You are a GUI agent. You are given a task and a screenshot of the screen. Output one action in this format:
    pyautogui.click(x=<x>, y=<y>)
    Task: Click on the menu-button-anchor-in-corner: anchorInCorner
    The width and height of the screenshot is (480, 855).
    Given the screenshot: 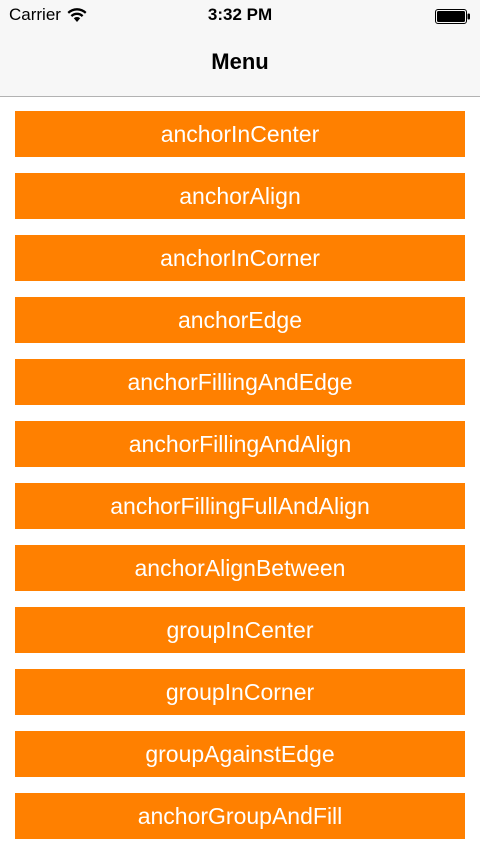 What is the action you would take?
    pyautogui.click(x=240, y=258)
    